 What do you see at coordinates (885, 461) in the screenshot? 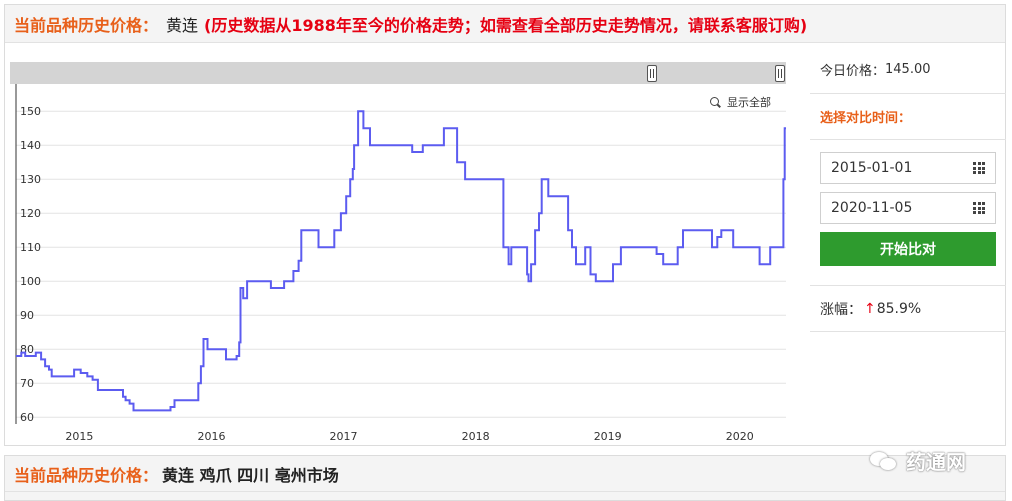
I see `wechat-icon` at bounding box center [885, 461].